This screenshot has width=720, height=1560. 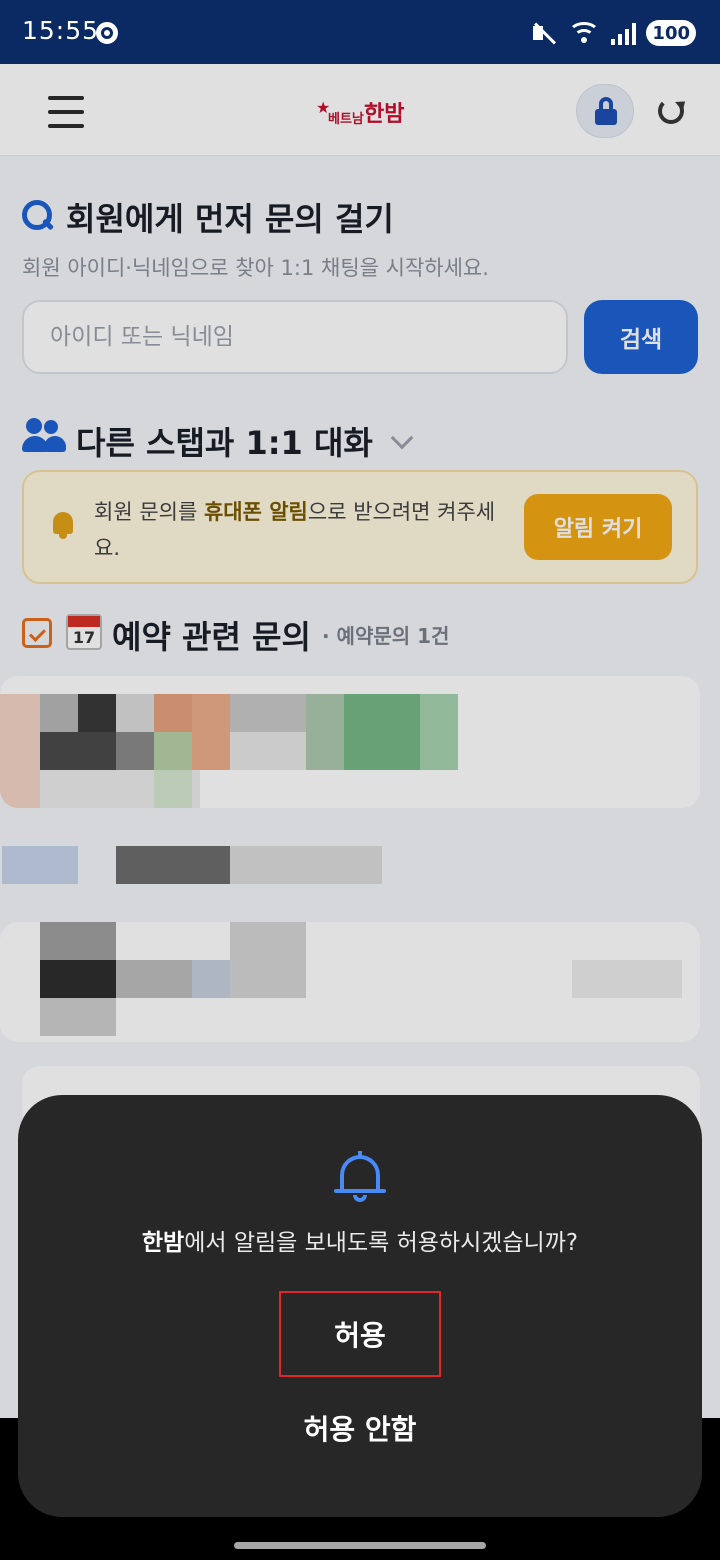 I want to click on wifi-icon, so click(x=584, y=33).